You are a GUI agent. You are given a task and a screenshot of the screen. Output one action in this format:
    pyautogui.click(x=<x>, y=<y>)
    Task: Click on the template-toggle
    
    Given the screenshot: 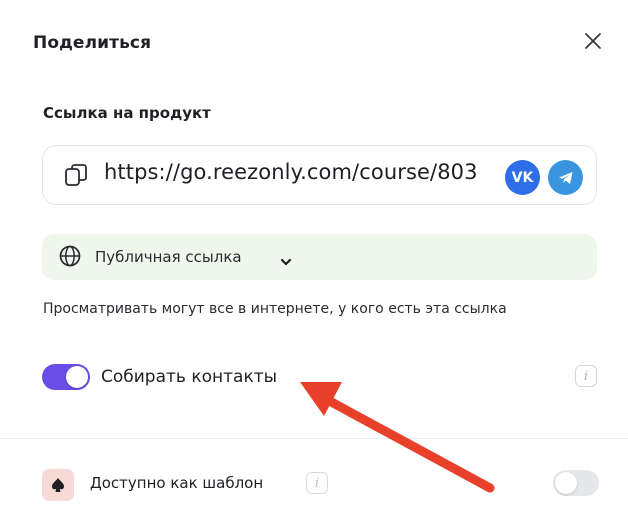 What is the action you would take?
    pyautogui.click(x=576, y=483)
    